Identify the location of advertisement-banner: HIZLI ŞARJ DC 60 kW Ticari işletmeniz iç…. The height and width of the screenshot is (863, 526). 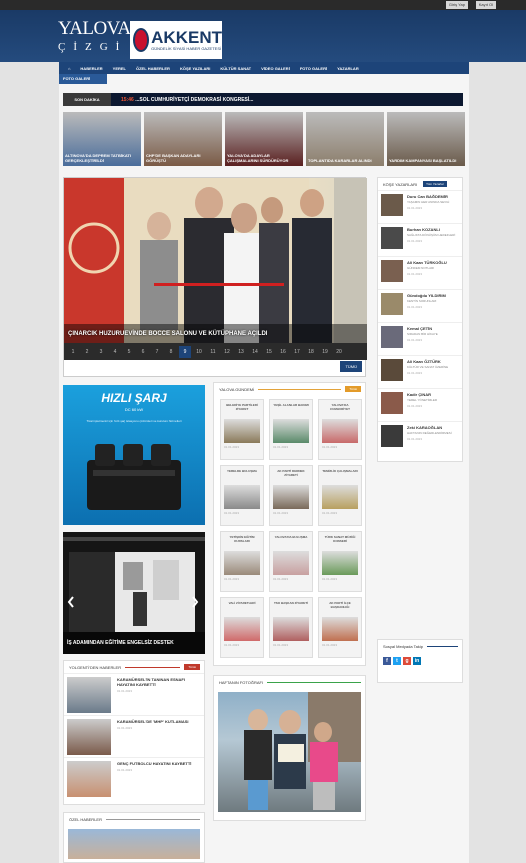
(134, 455).